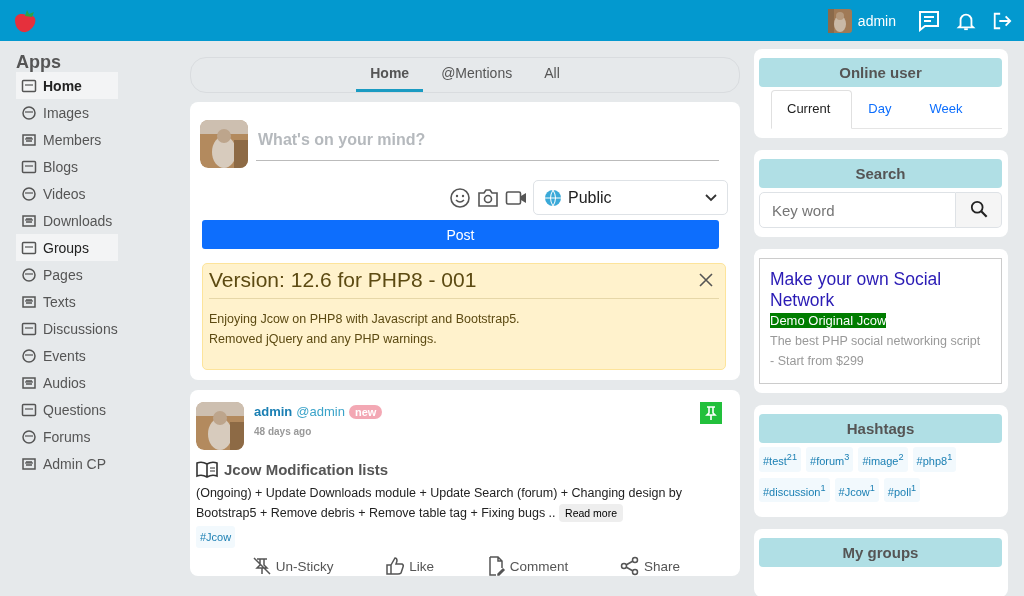 The image size is (1024, 596). What do you see at coordinates (273, 411) in the screenshot?
I see `author-link: admin` at bounding box center [273, 411].